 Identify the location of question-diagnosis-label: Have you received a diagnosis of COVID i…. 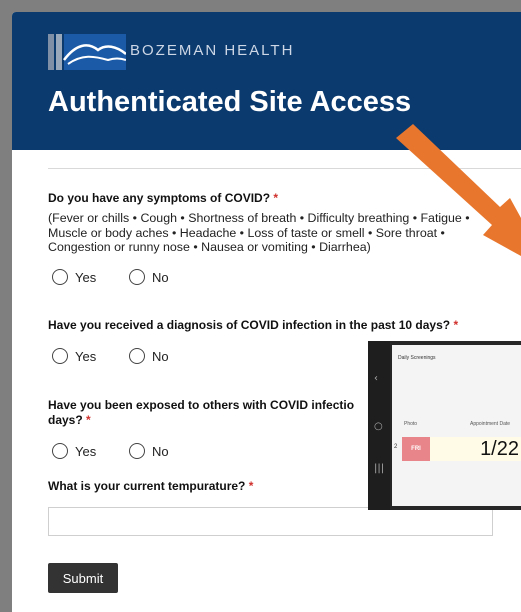
(249, 325).